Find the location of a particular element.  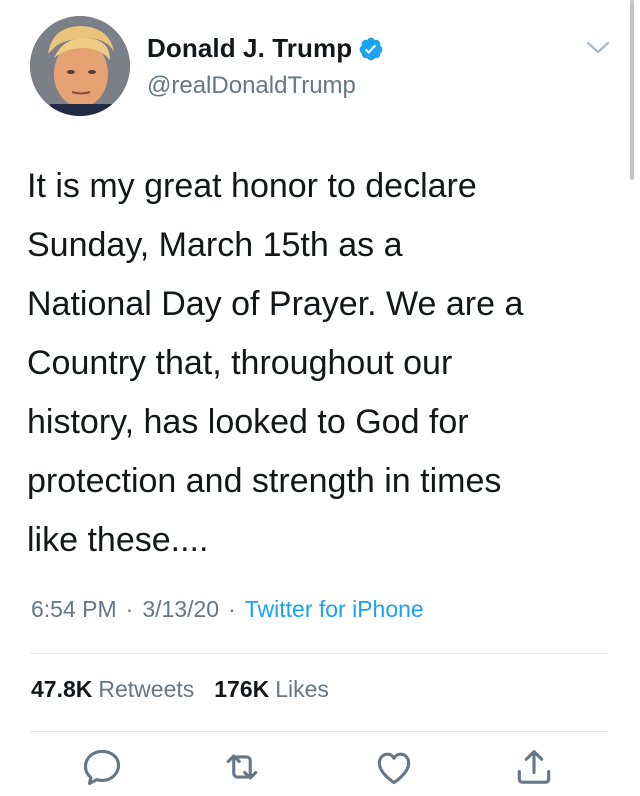

tweet-meta: 6:54 PM · 3/13/20 · Twitter for iPhone is located at coordinates (227, 609).